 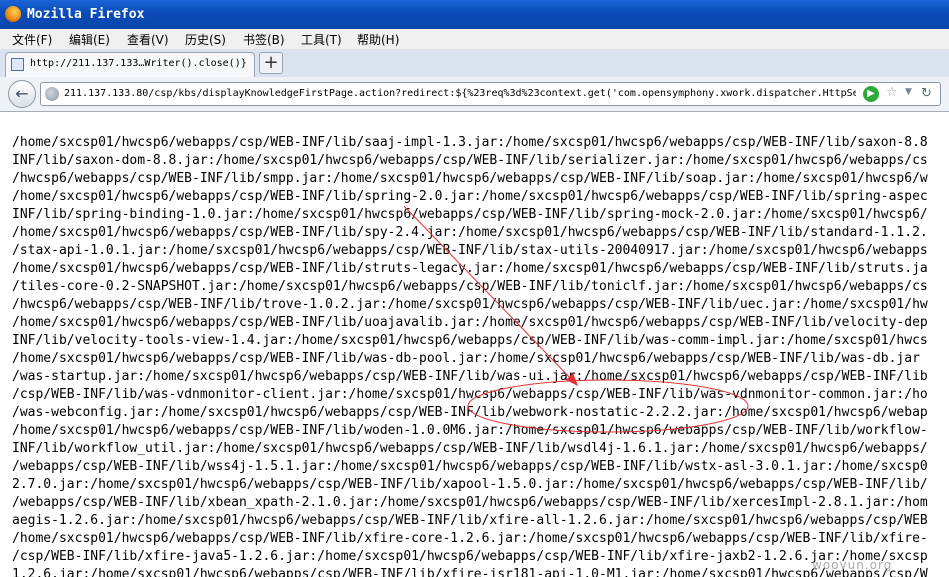 I want to click on tab-title: http://211.137.133…Writer().close()}, so click(x=138, y=63).